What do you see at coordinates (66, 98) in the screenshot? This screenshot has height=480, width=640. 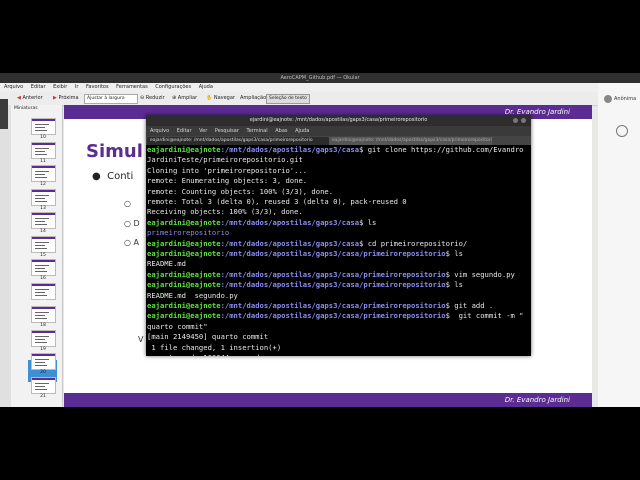 I see `next-button: ▶ Próxima` at bounding box center [66, 98].